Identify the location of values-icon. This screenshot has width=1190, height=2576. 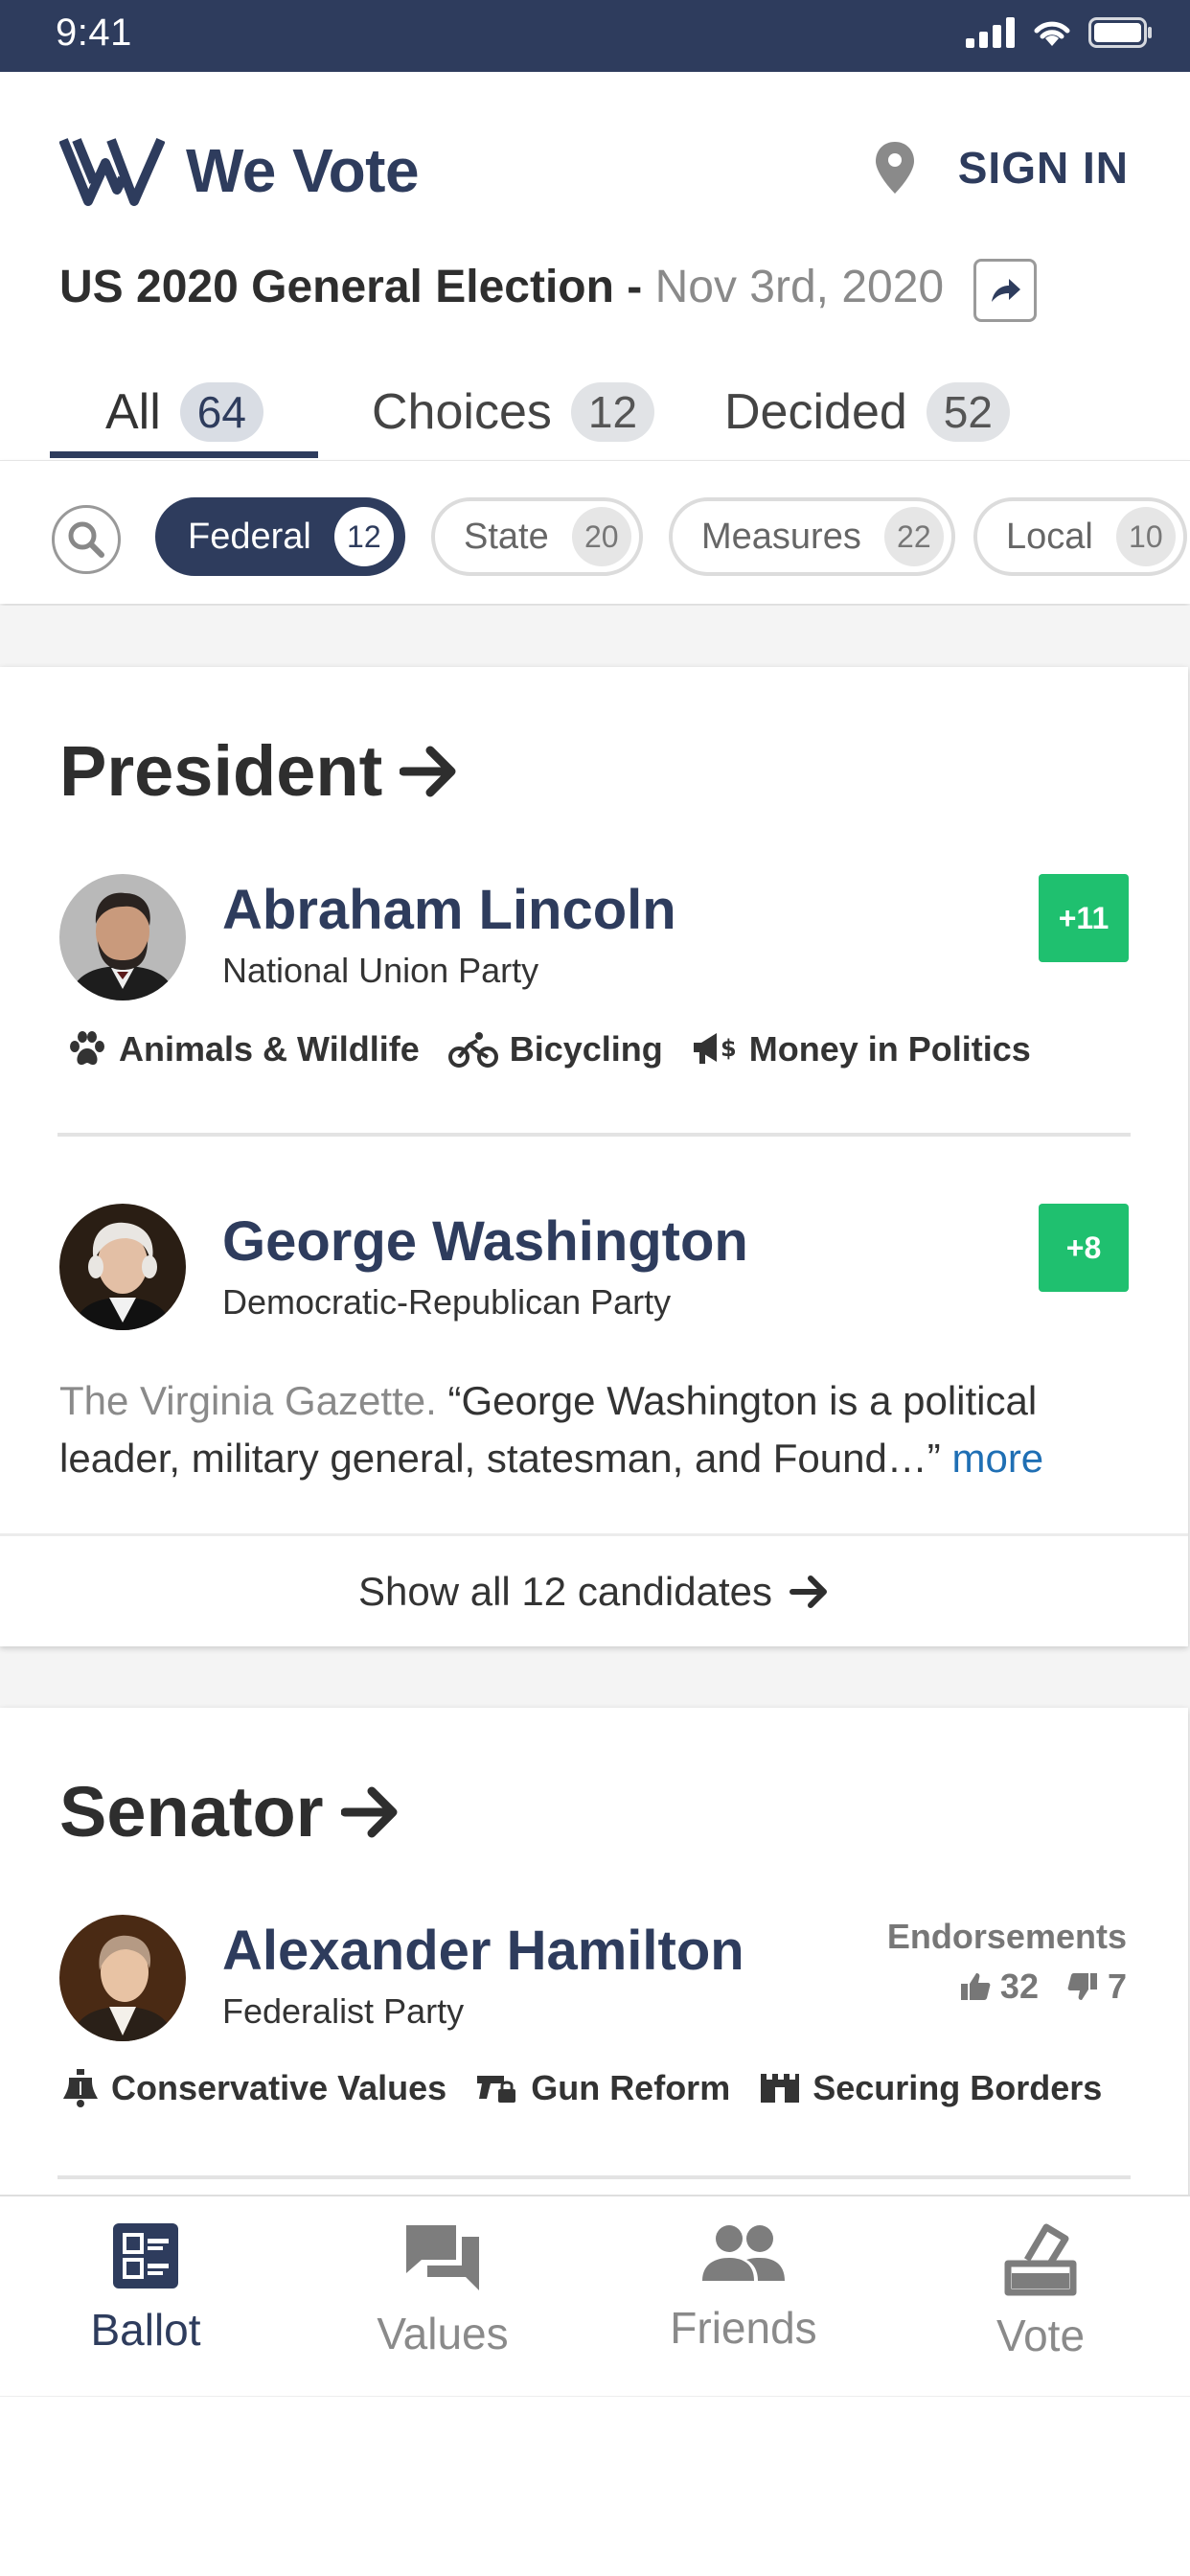
(443, 2257).